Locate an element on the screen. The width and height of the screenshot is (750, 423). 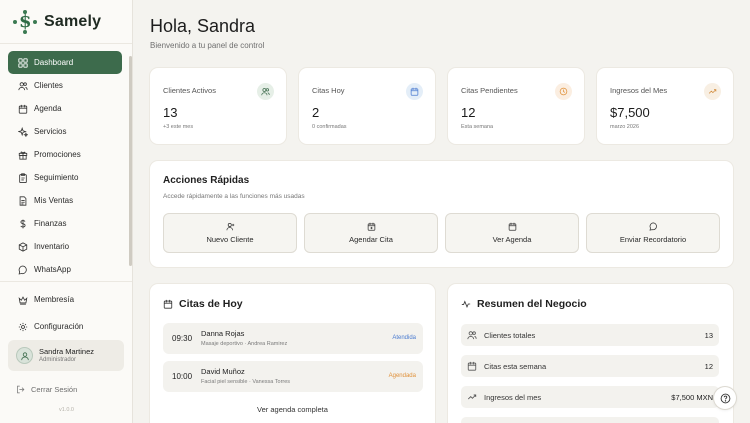
sidebar-item-label: WhatsApp is located at coordinates (52, 269).